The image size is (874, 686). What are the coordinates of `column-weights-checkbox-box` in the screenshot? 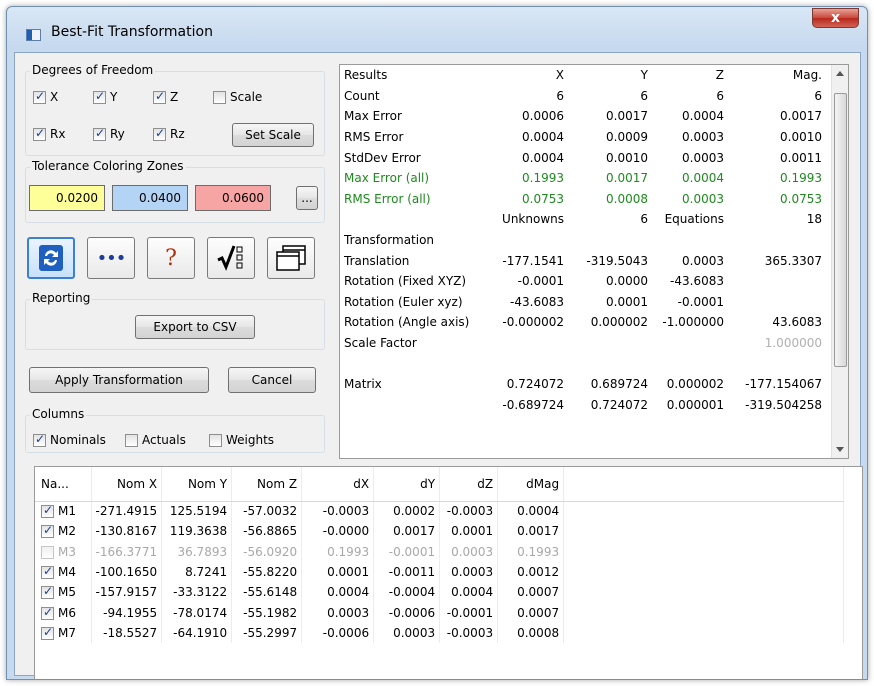 It's located at (215, 440).